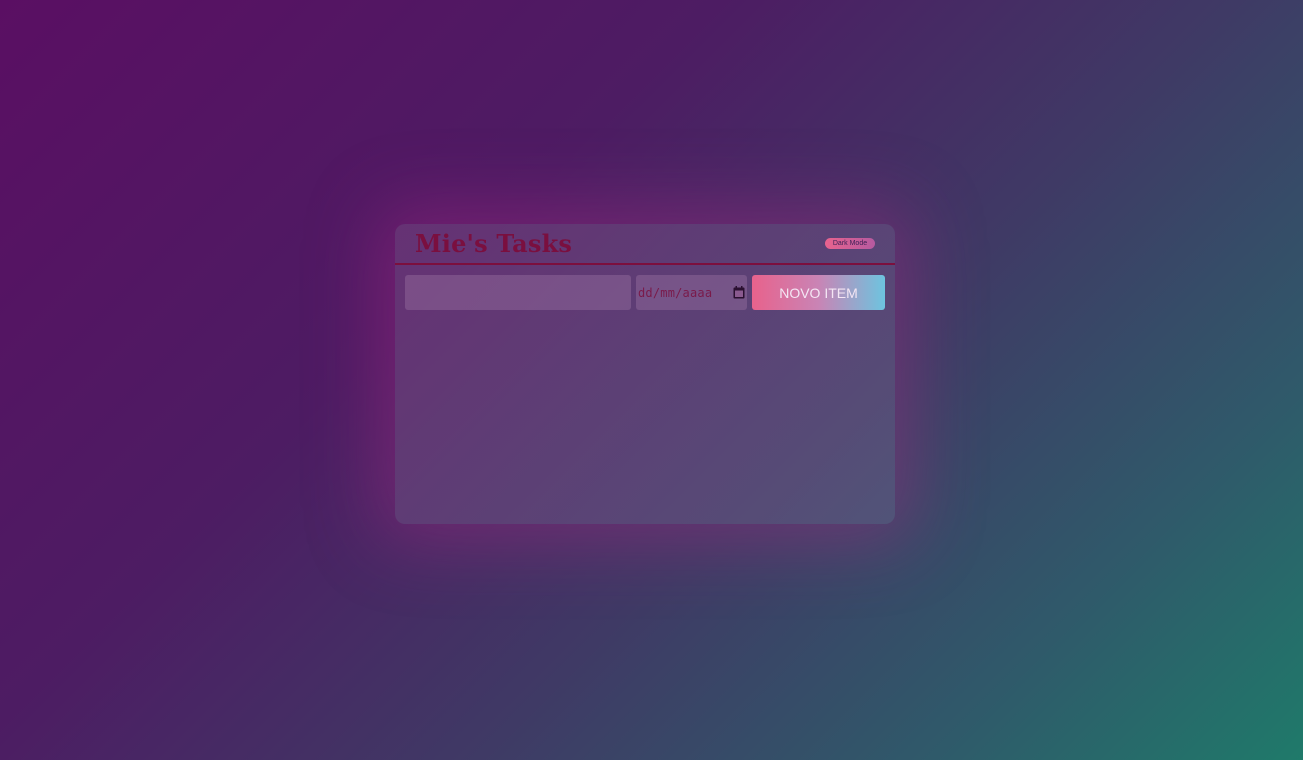 Image resolution: width=1303 pixels, height=760 pixels. Describe the element at coordinates (645, 417) in the screenshot. I see `task-list` at that location.